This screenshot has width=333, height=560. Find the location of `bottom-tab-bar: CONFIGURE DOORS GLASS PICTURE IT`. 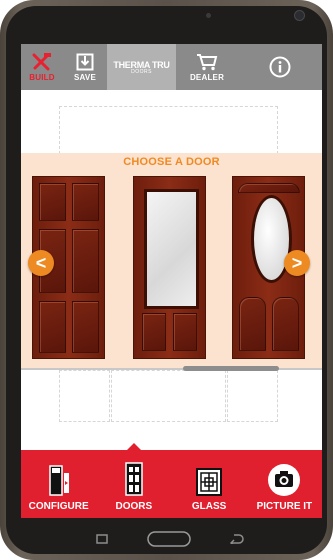

bottom-tab-bar: CONFIGURE DOORS GLASS PICTURE IT is located at coordinates (171, 480).